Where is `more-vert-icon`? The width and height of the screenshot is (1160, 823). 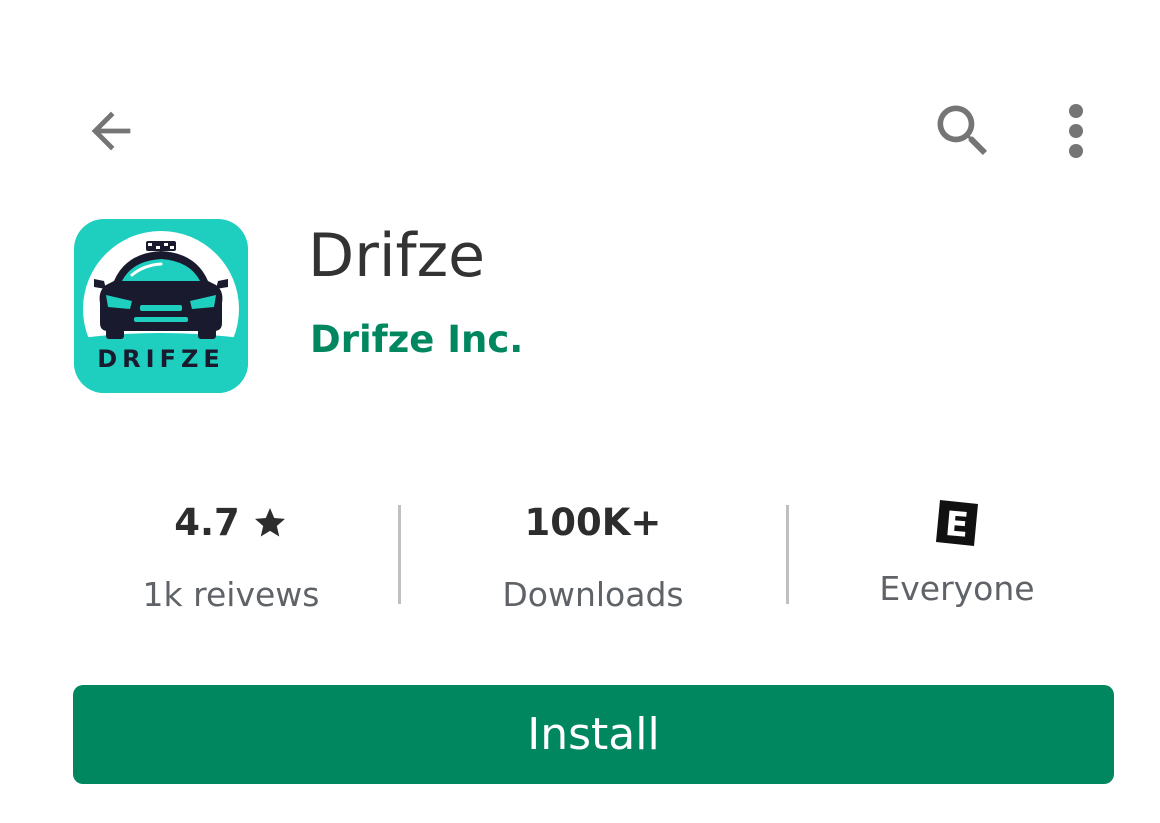
more-vert-icon is located at coordinates (1076, 131).